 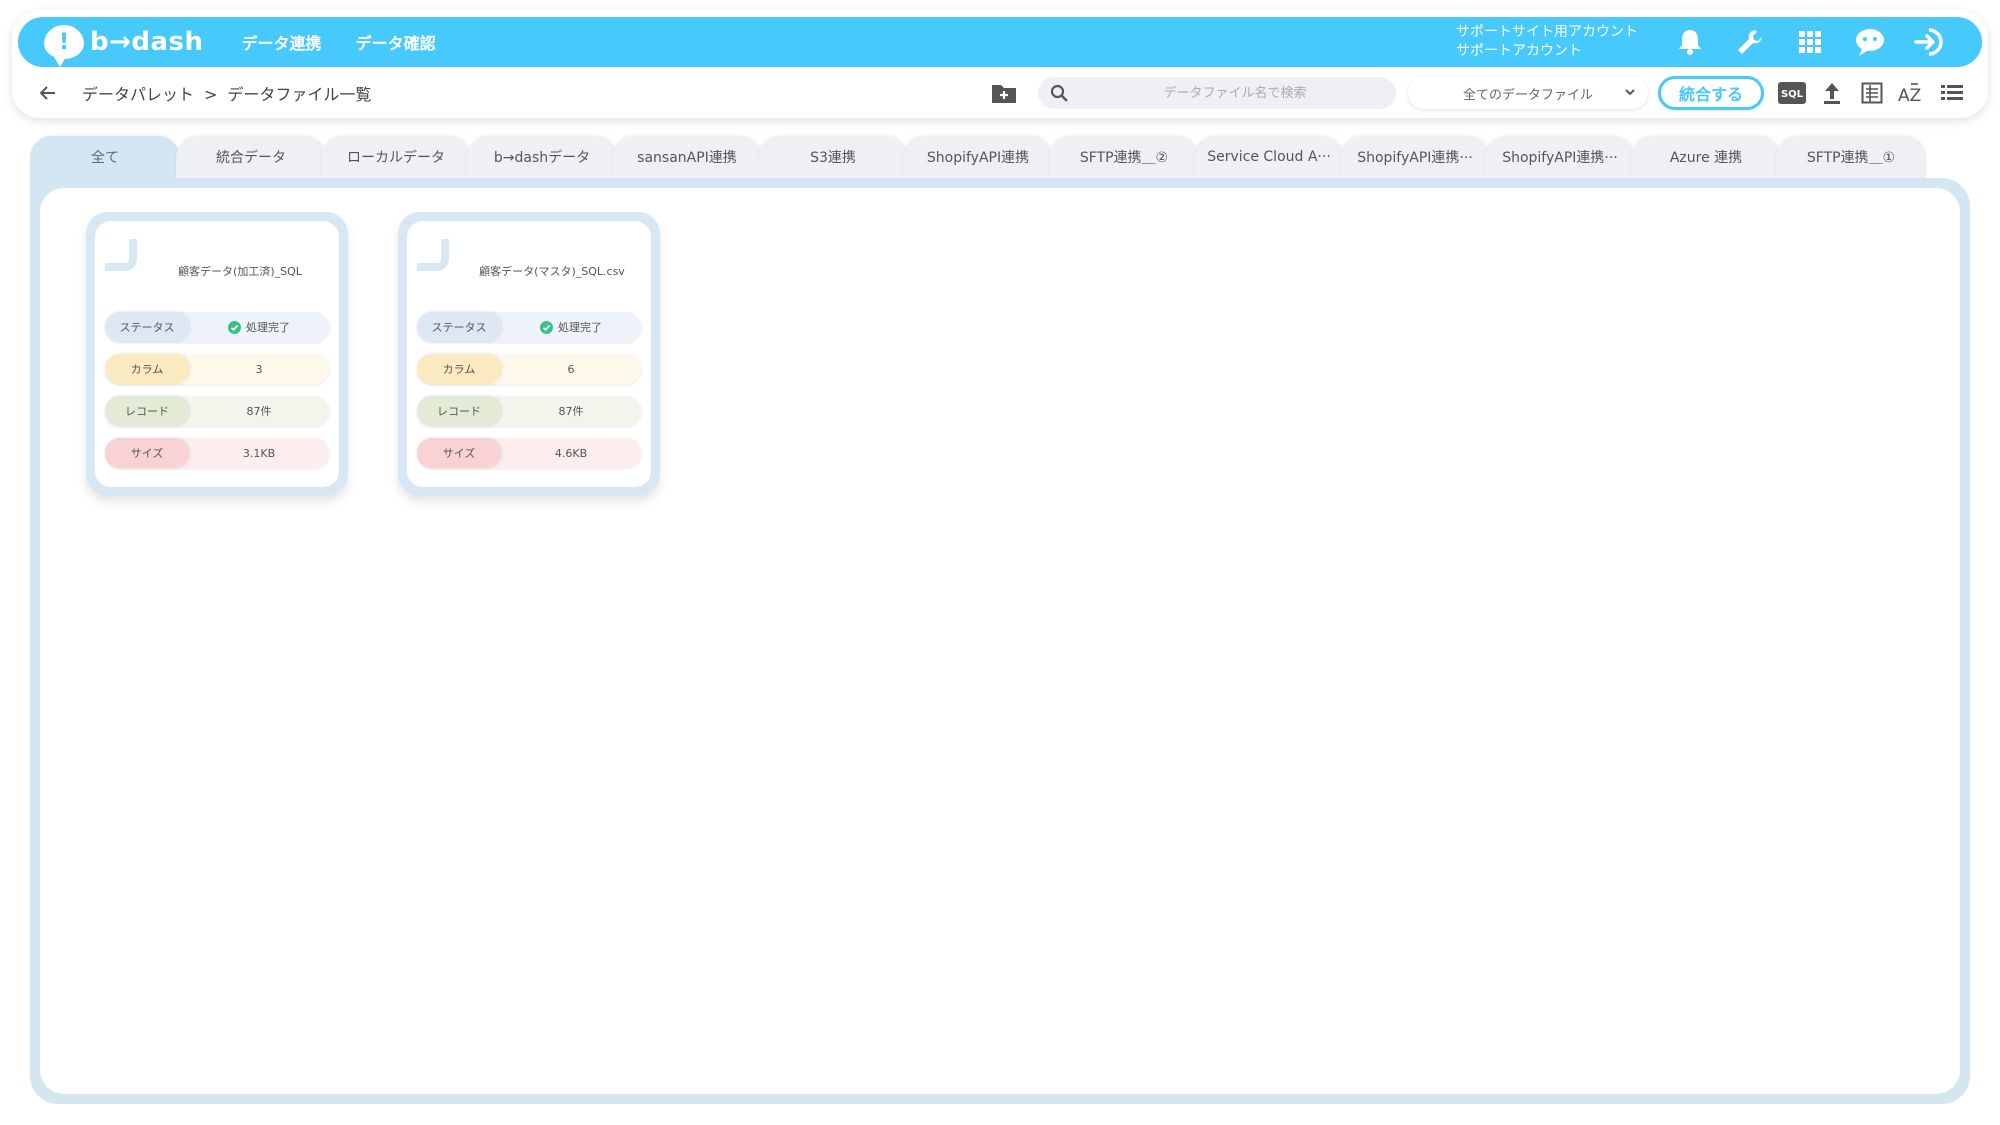 What do you see at coordinates (529, 369) in the screenshot?
I see `column-row: カラム 6` at bounding box center [529, 369].